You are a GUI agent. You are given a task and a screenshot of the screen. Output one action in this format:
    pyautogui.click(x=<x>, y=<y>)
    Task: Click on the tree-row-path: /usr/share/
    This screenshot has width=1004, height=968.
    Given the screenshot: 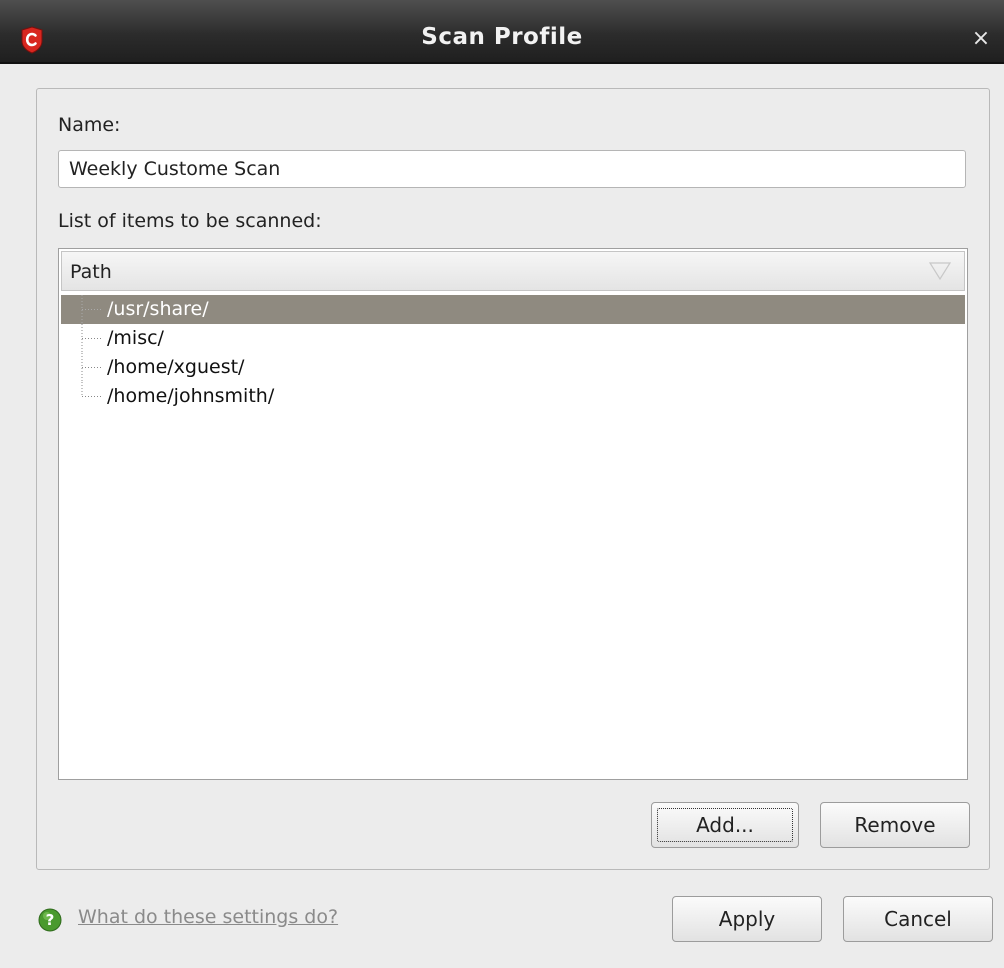 What is the action you would take?
    pyautogui.click(x=158, y=309)
    